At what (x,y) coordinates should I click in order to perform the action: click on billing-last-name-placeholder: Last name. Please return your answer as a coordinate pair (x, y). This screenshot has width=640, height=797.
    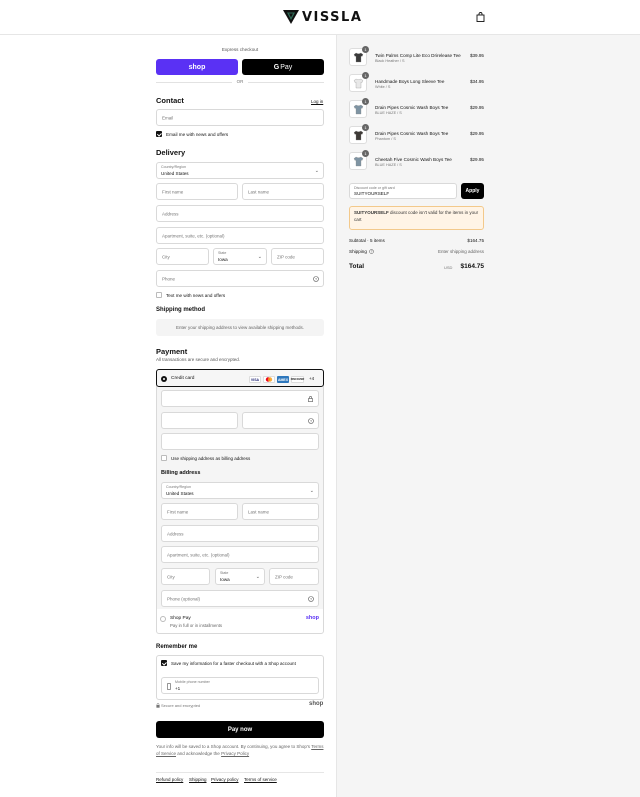
    Looking at the image, I should click on (259, 511).